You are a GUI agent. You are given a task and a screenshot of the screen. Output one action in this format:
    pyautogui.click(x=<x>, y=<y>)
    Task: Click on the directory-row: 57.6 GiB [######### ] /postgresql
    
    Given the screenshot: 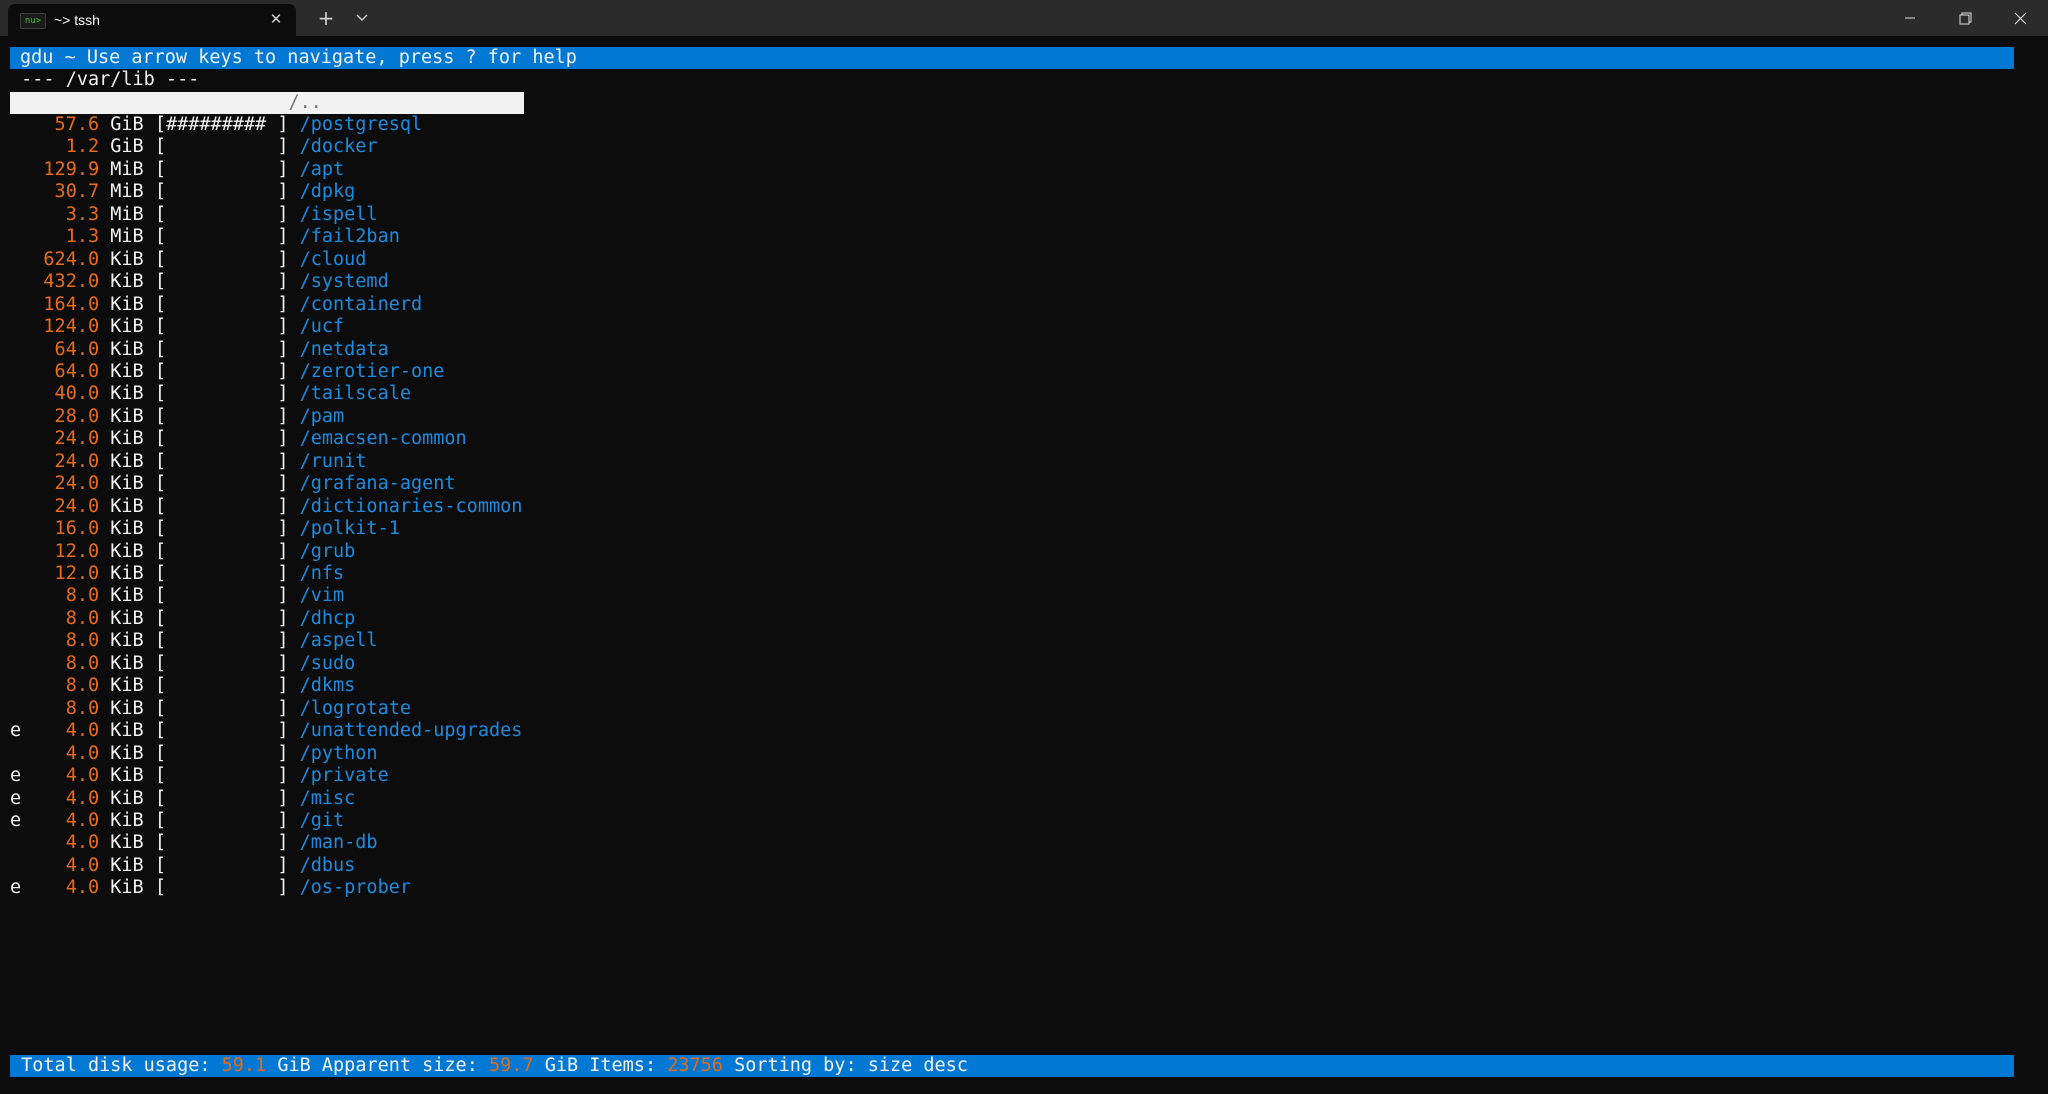 What is the action you would take?
    pyautogui.click(x=216, y=125)
    